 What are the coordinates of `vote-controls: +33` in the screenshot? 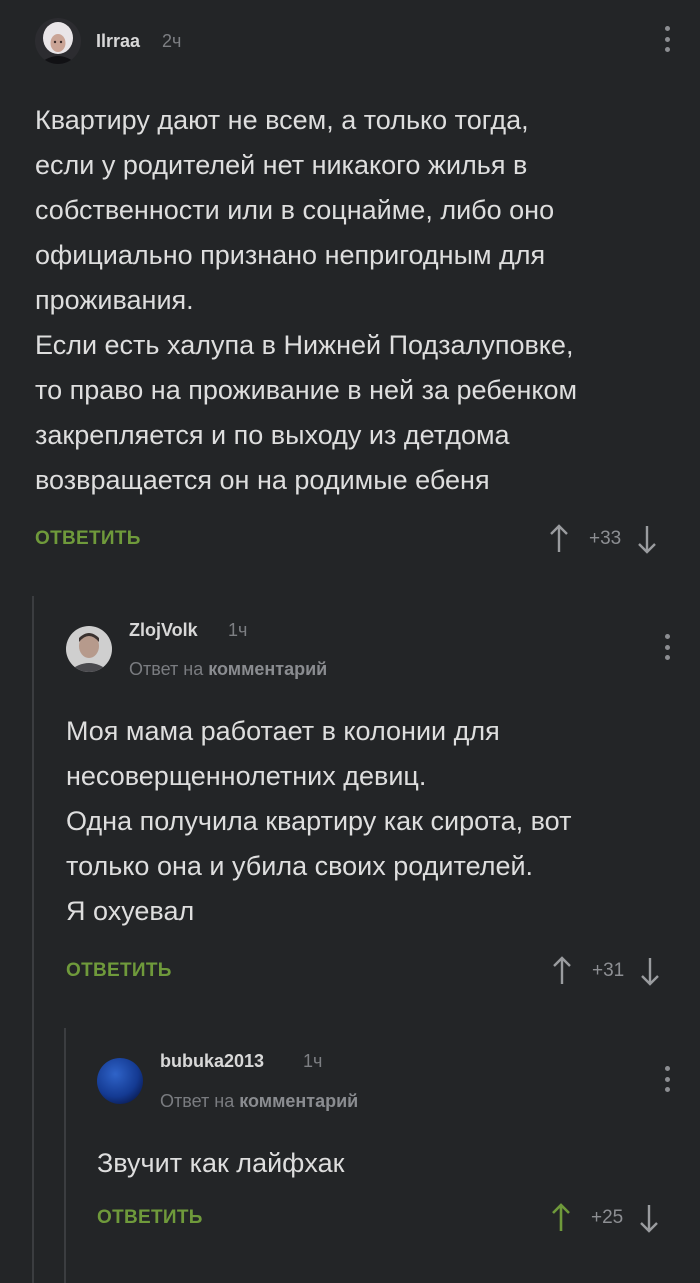 It's located at (603, 539).